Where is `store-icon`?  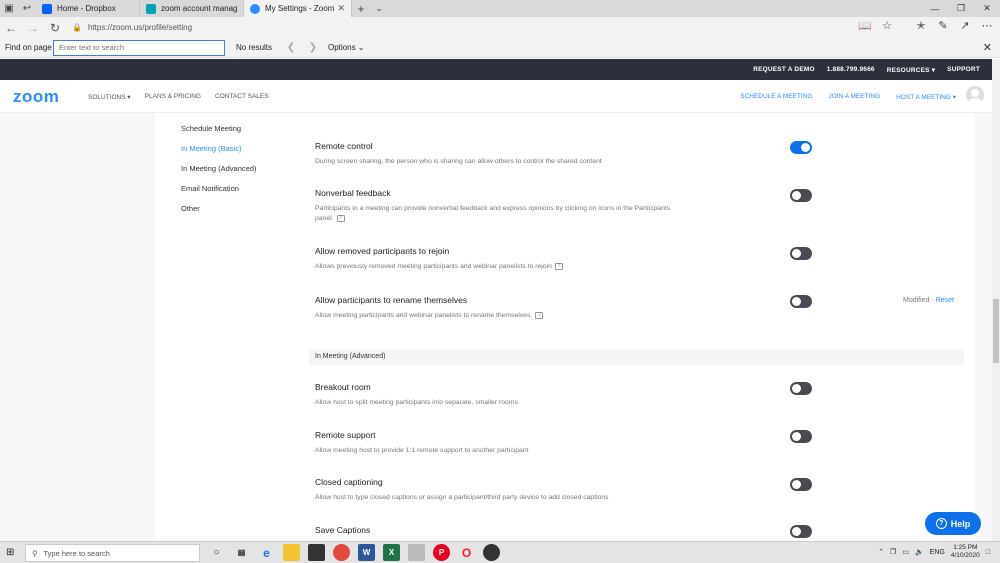
store-icon is located at coordinates (316, 552).